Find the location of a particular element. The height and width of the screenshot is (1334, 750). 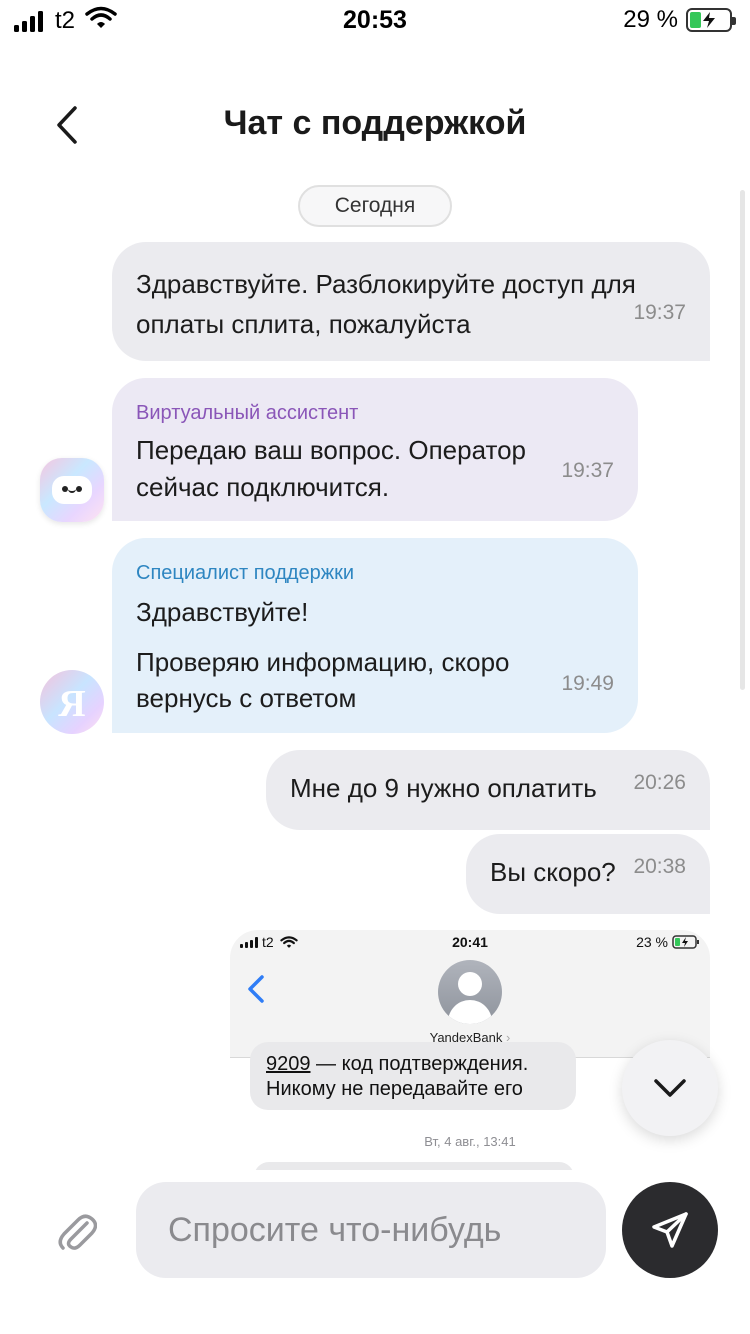

message-text: Здравствуйте! is located at coordinates (222, 612).